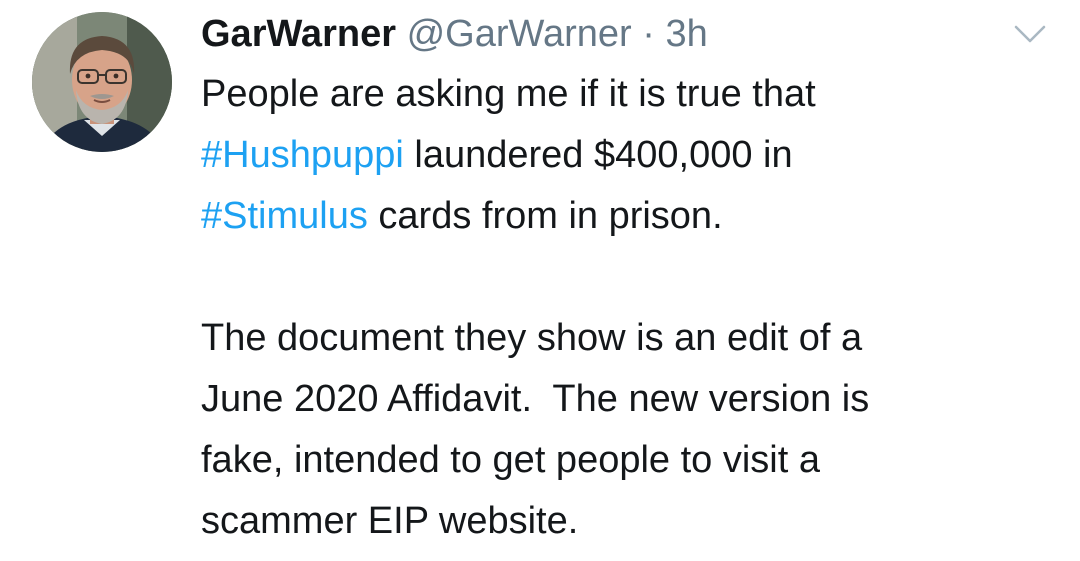 The height and width of the screenshot is (561, 1080). I want to click on avatar-photo, so click(102, 82).